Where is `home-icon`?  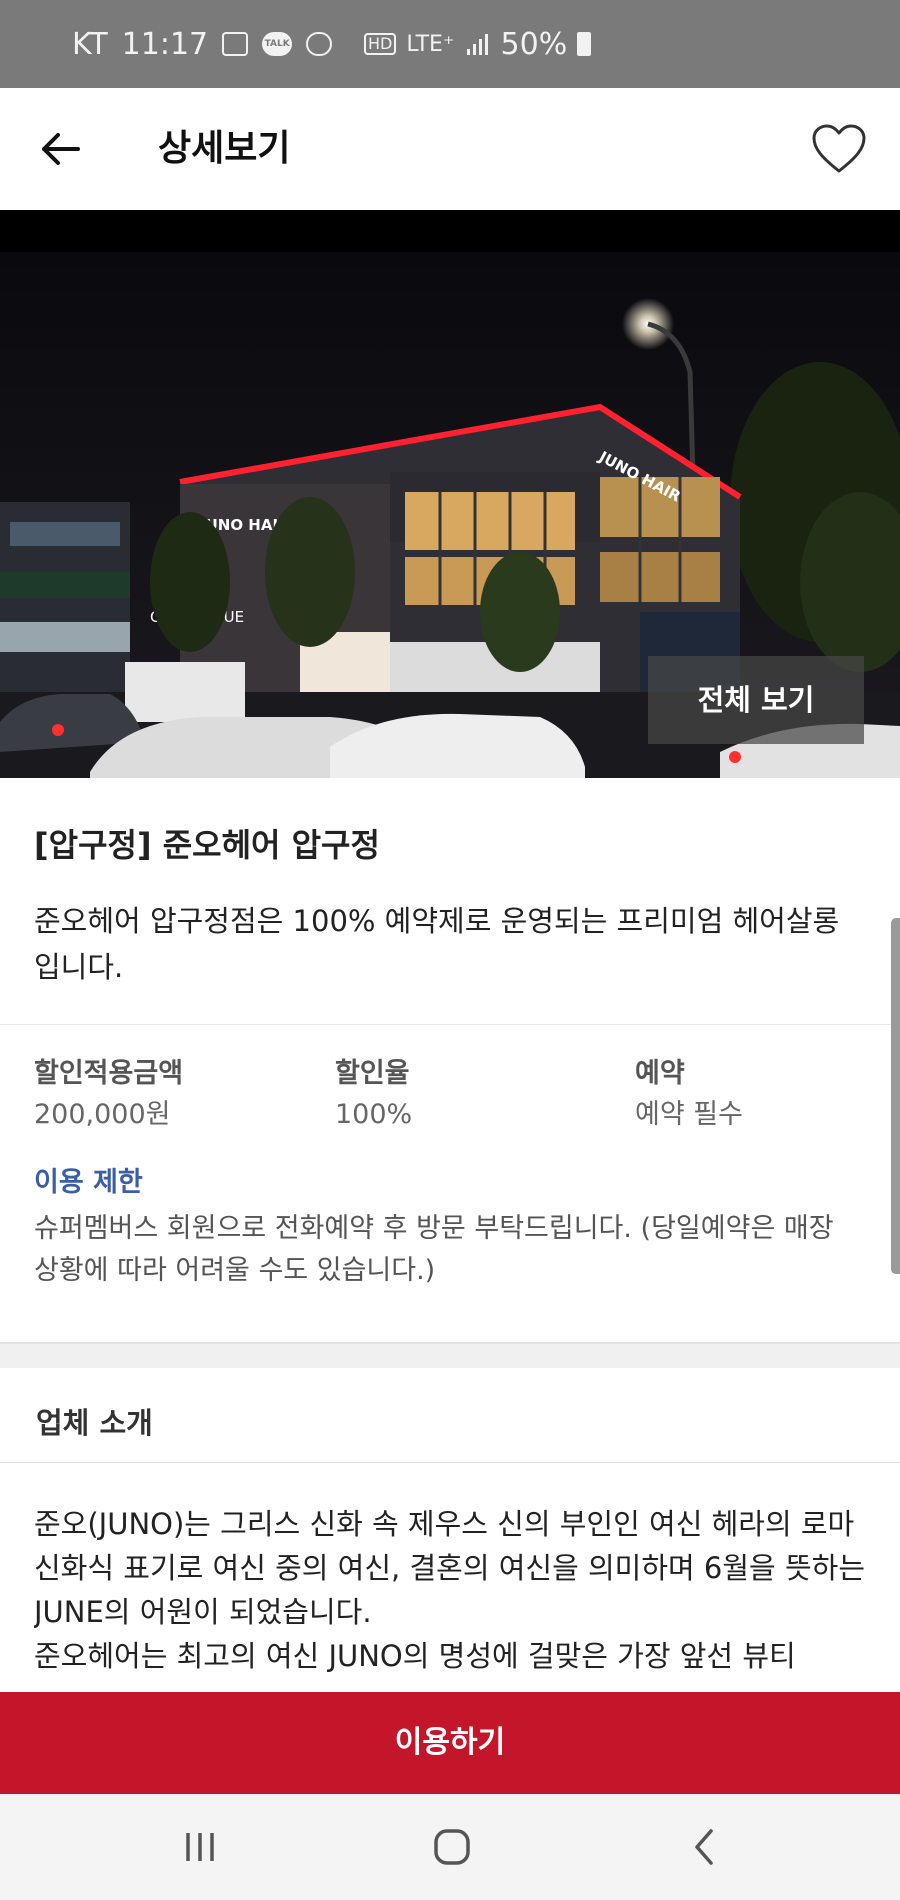 home-icon is located at coordinates (452, 1847).